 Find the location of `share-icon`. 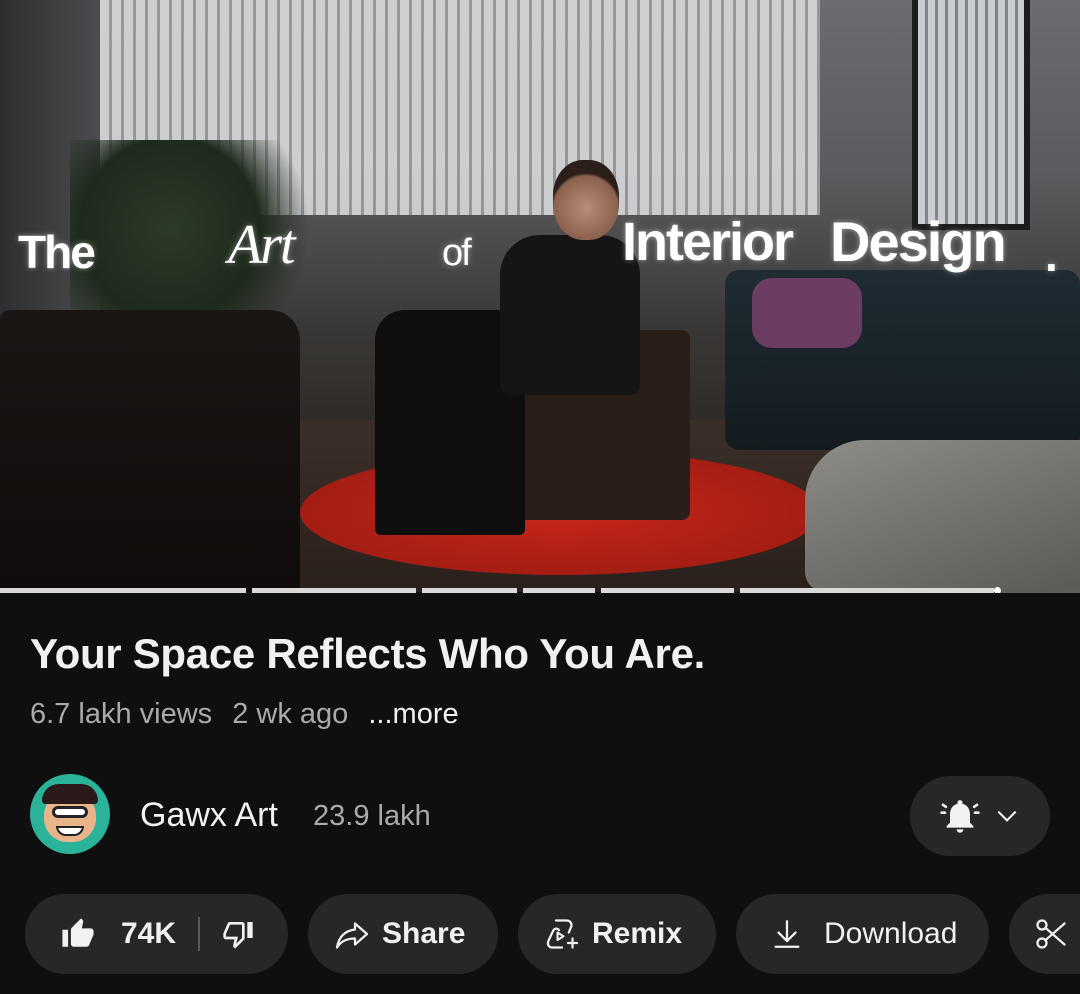

share-icon is located at coordinates (352, 934).